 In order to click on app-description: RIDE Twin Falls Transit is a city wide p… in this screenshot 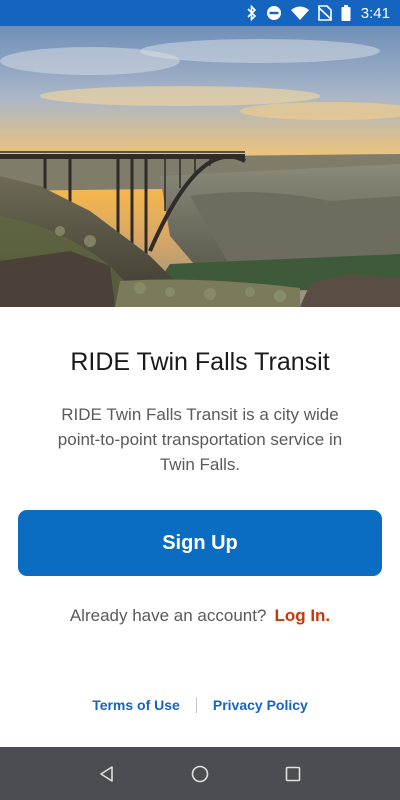, I will do `click(200, 439)`.